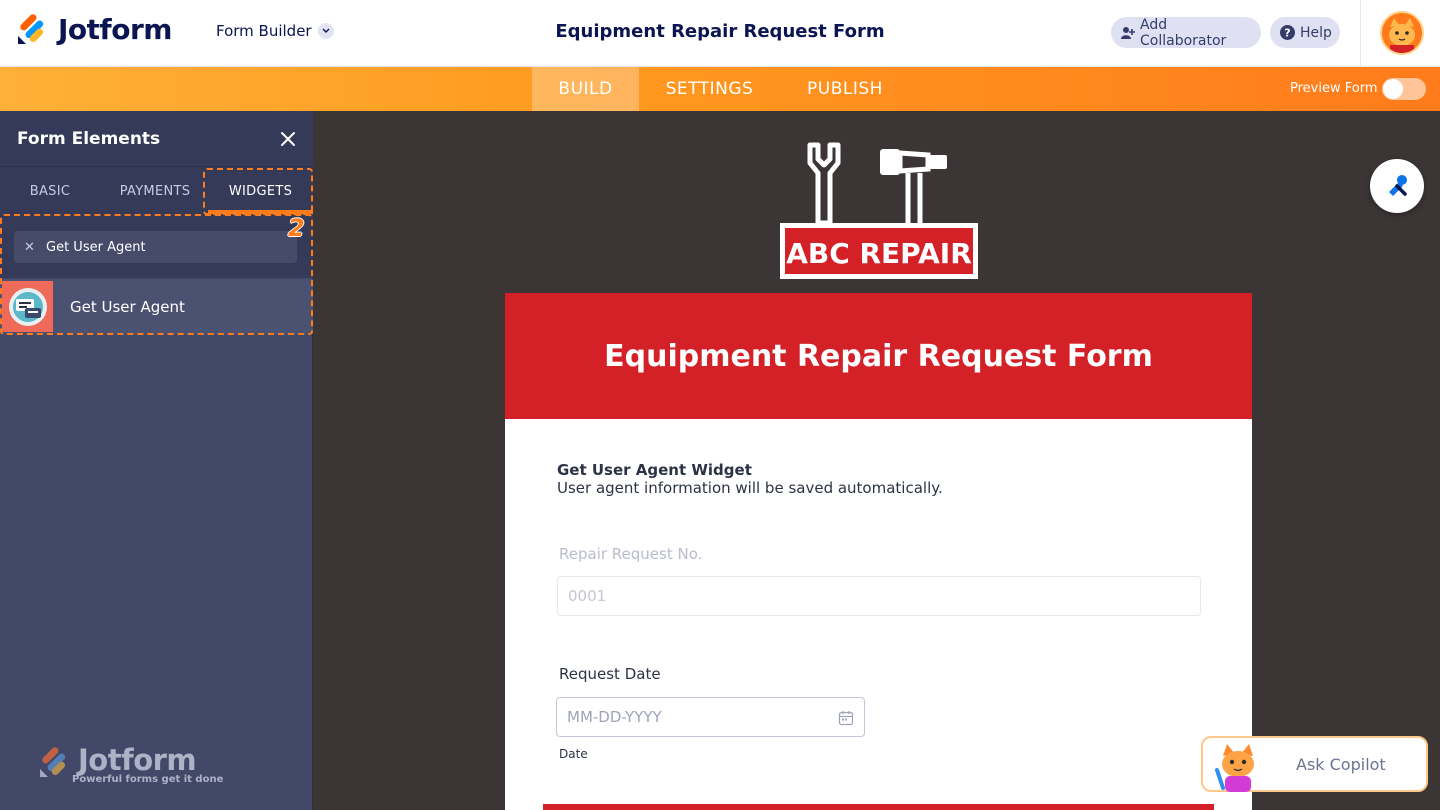 The height and width of the screenshot is (810, 1440). I want to click on tab-payments: PAYMENTS, so click(155, 191).